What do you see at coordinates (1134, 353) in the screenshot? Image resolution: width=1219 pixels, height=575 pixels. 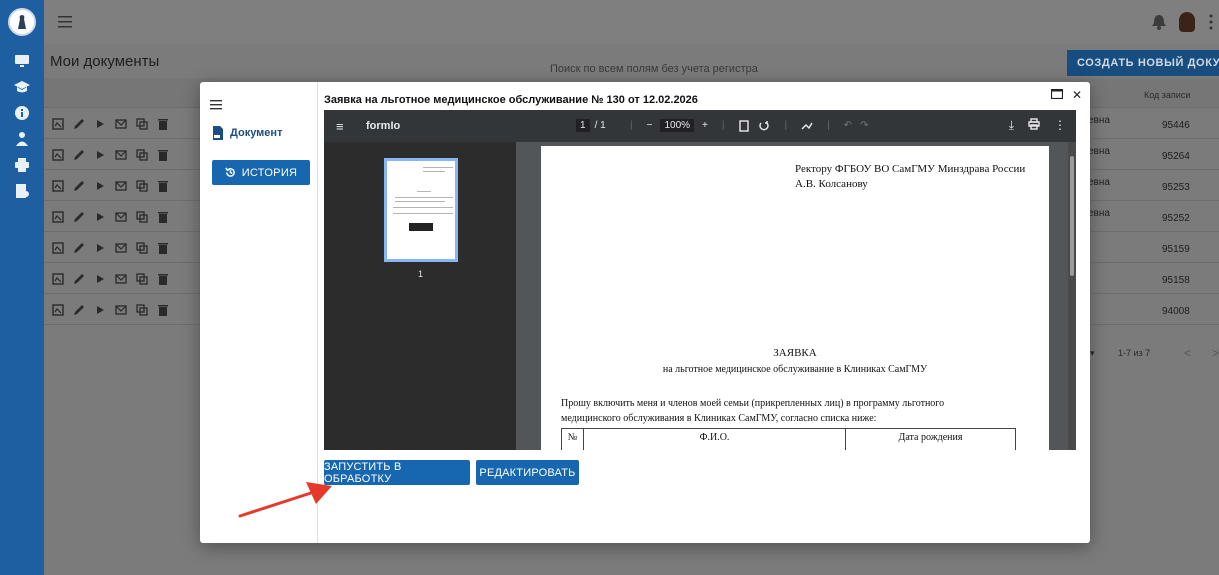 I see `pagination-range: 1-7 из 7` at bounding box center [1134, 353].